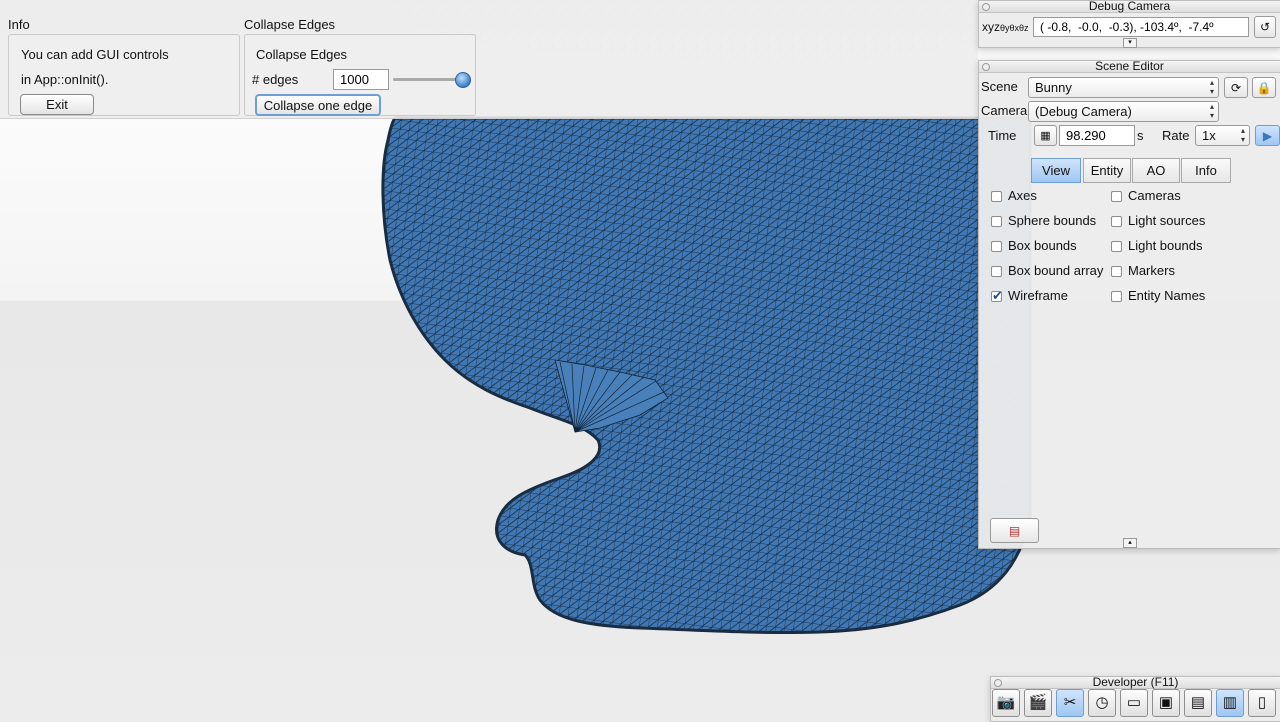 Image resolution: width=1280 pixels, height=722 pixels. What do you see at coordinates (1156, 170) in the screenshot?
I see `tab-ao: AO` at bounding box center [1156, 170].